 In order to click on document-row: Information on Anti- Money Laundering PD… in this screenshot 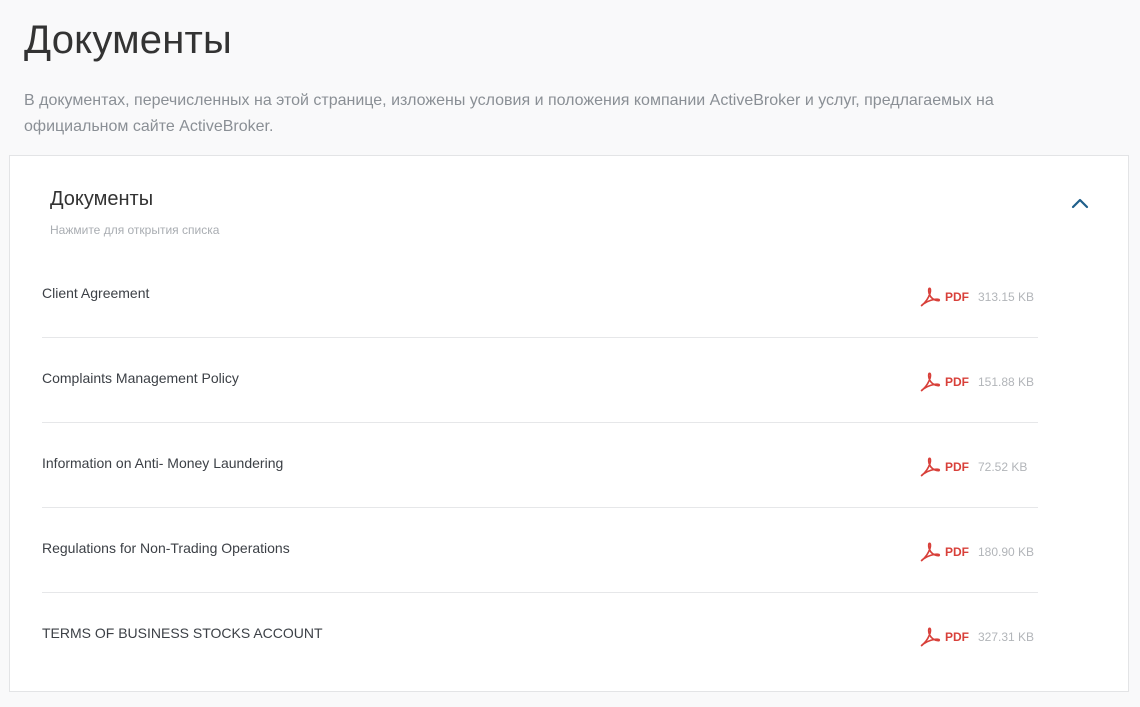, I will do `click(540, 465)`.